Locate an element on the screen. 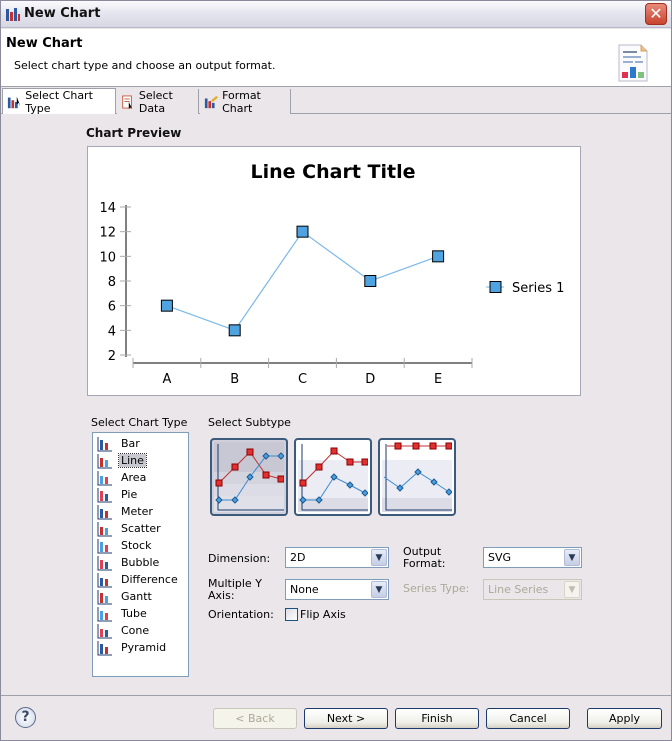 The image size is (672, 741). chart-type-item: Pie is located at coordinates (140, 494).